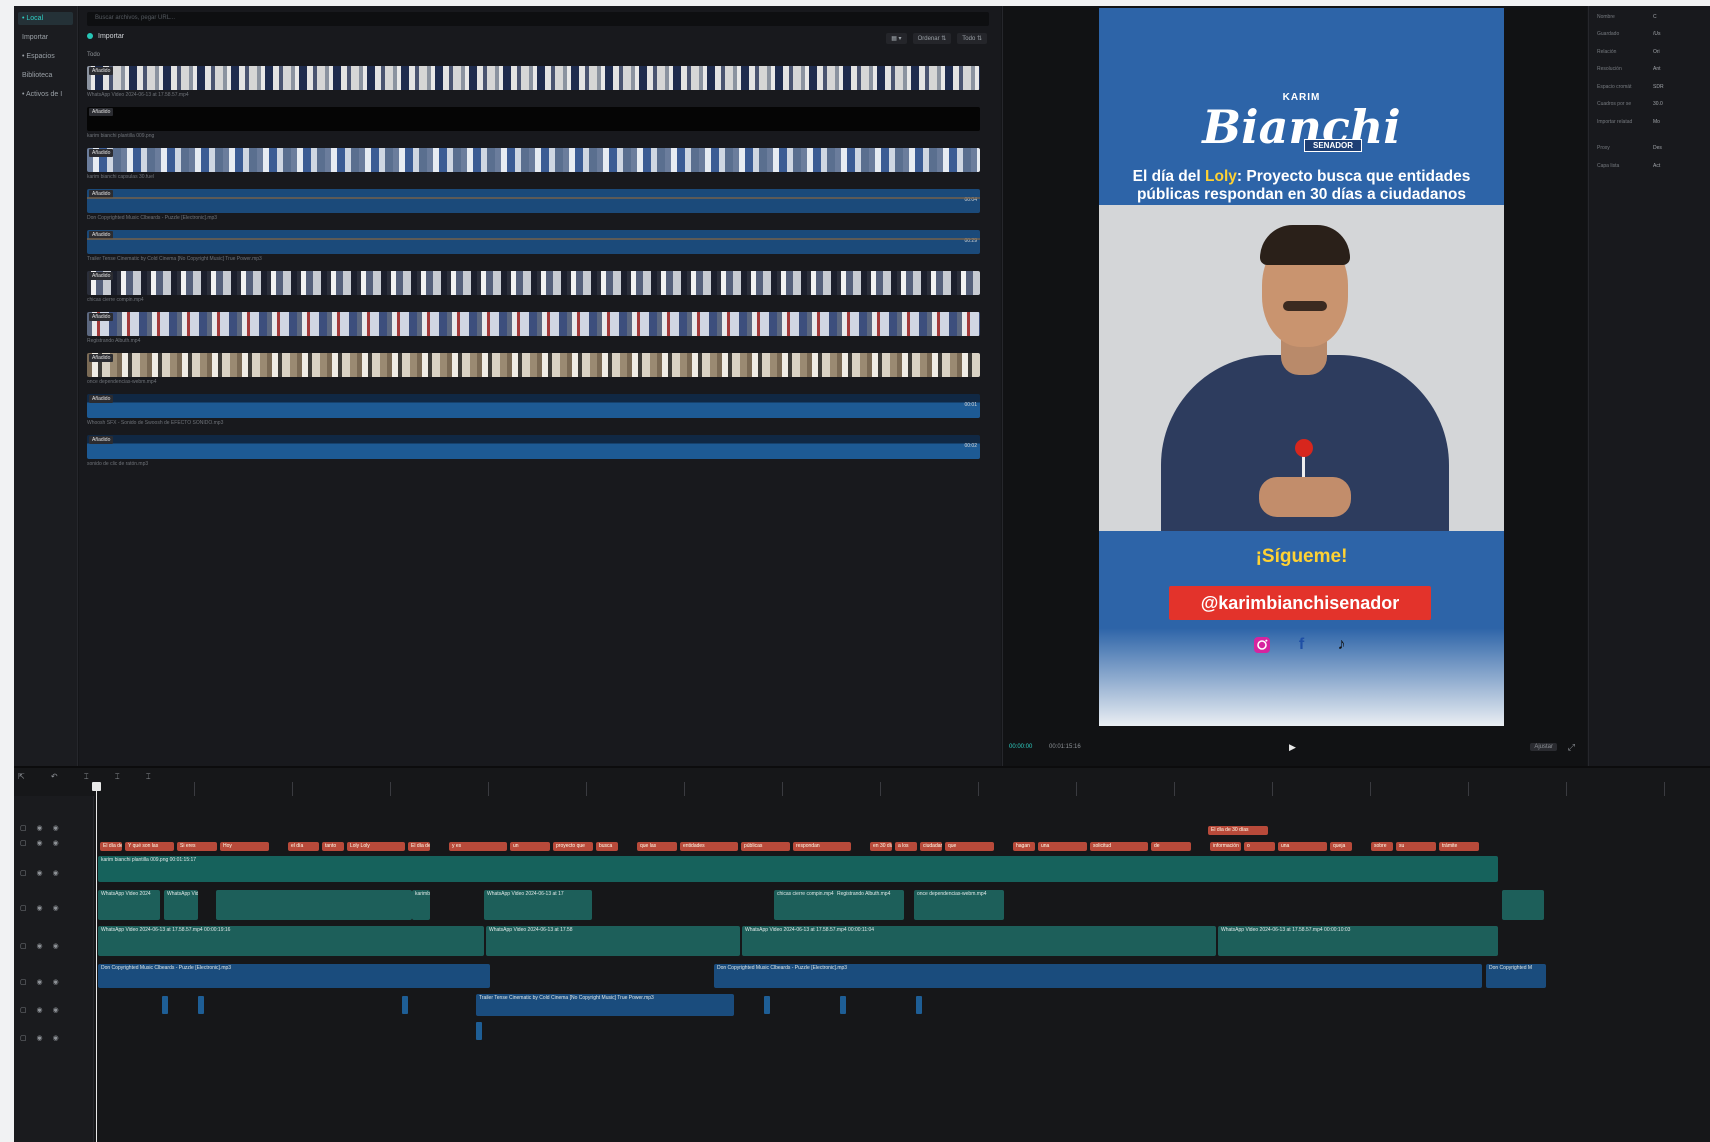 This screenshot has height=1142, width=1710. Describe the element at coordinates (613, 941) in the screenshot. I see `main-video-clip: WhatsApp Video 2024-06-13 at 17.58` at that location.